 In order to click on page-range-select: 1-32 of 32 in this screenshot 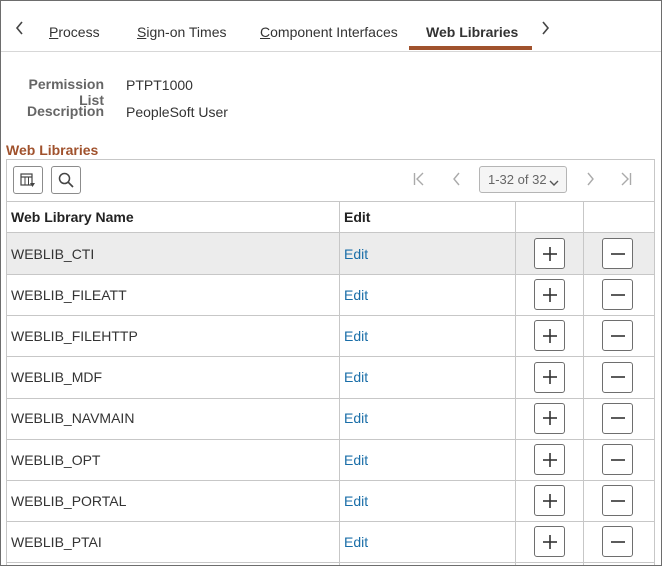, I will do `click(523, 179)`.